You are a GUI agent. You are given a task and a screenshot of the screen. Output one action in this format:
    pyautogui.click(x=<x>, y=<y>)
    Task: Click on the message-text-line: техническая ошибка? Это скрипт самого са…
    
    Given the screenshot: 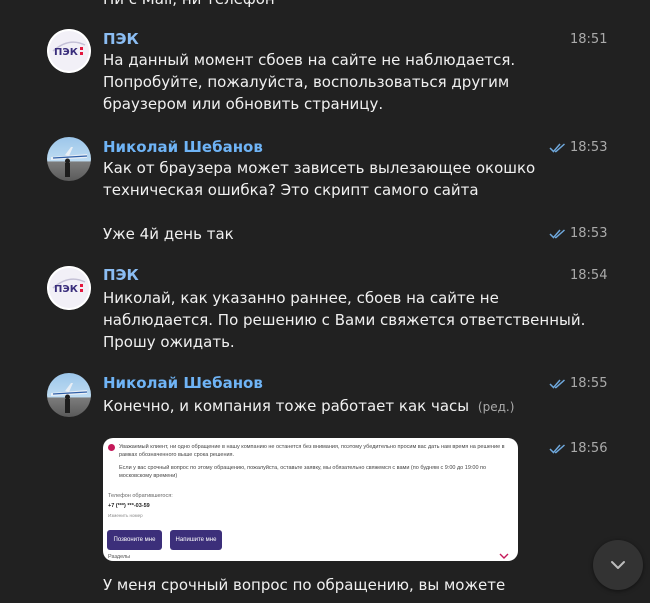 What is the action you would take?
    pyautogui.click(x=291, y=190)
    